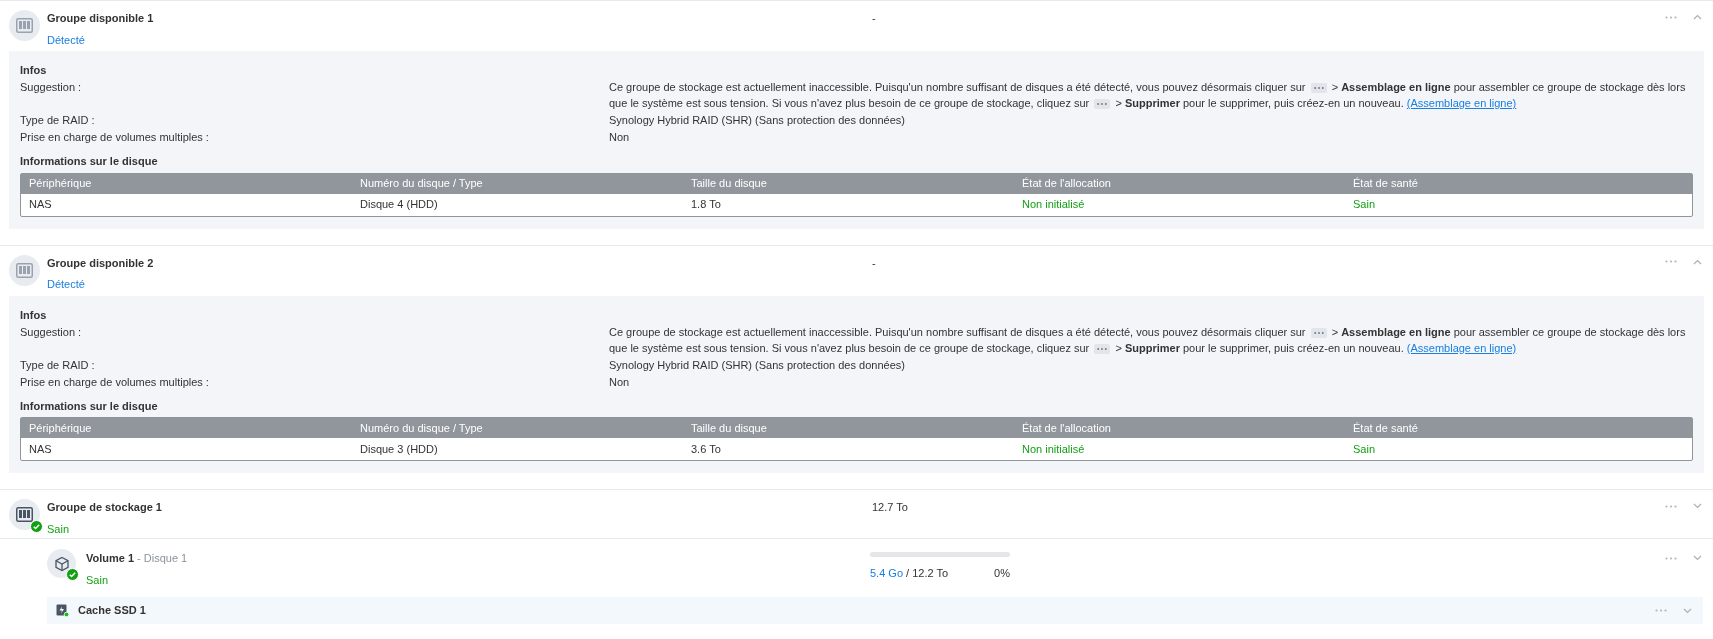 The width and height of the screenshot is (1713, 639). I want to click on table-cell-text: 1.8 To, so click(706, 205).